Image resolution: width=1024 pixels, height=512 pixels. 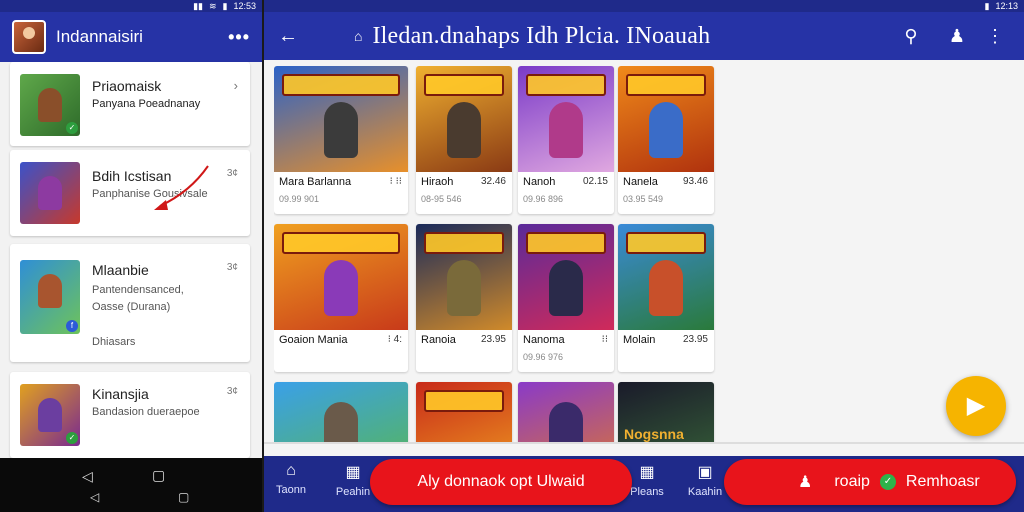 I want to click on more-horizontal-icon: •••, so click(x=239, y=37).